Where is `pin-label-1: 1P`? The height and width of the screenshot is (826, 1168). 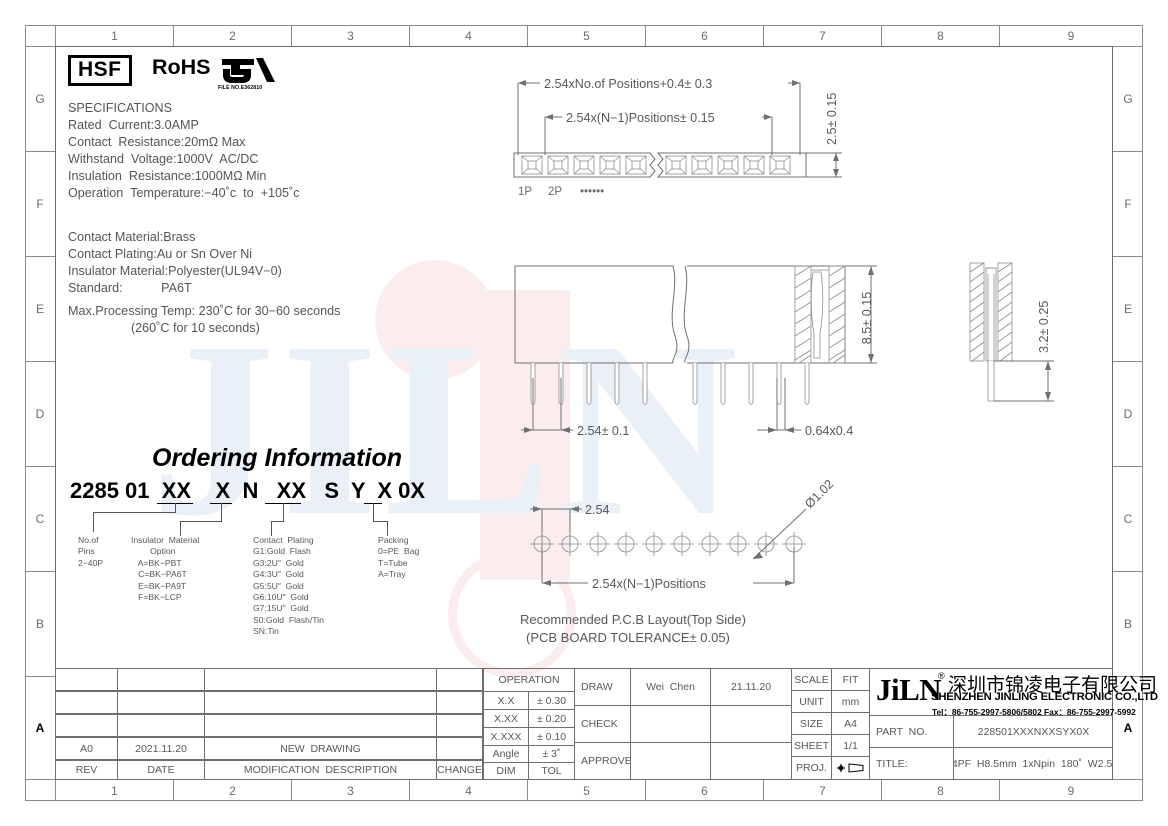 pin-label-1: 1P is located at coordinates (525, 192).